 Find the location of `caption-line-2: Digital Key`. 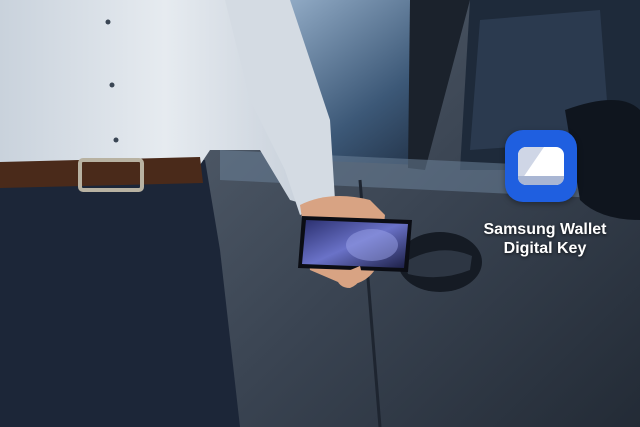

caption-line-2: Digital Key is located at coordinates (545, 248).